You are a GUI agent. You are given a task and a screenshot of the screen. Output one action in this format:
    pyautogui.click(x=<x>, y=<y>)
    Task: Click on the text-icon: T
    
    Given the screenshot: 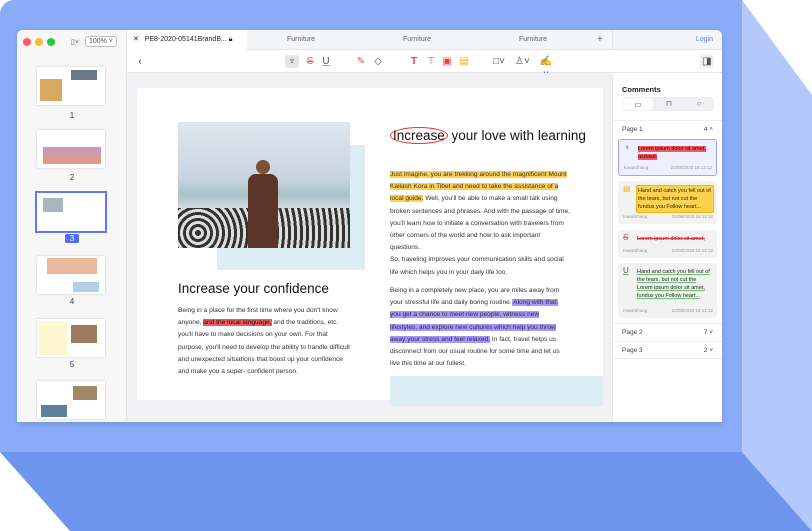 What is the action you would take?
    pyautogui.click(x=414, y=61)
    